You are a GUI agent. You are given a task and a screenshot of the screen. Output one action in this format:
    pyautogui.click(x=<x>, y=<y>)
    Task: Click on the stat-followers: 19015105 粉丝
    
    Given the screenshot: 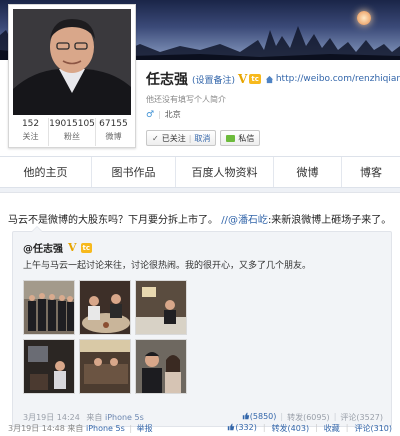 What is the action you would take?
    pyautogui.click(x=71, y=132)
    